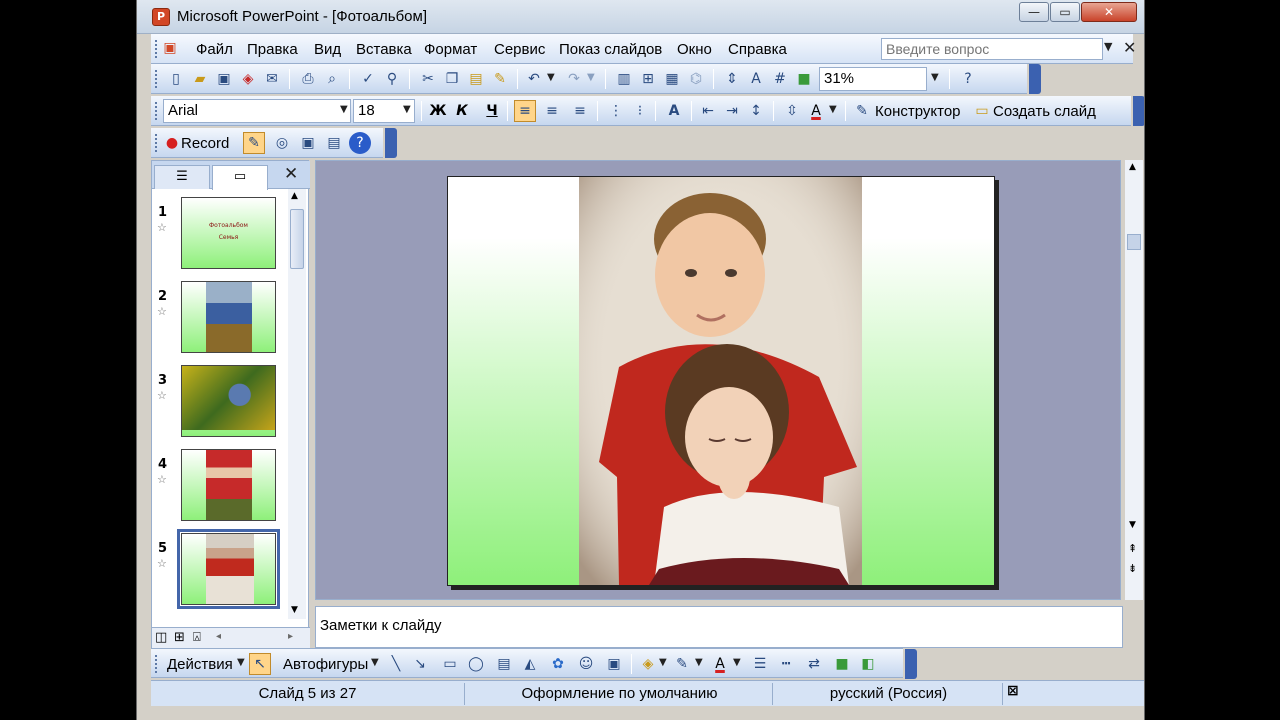  What do you see at coordinates (332, 79) in the screenshot?
I see `print-preview-icon: ⌕` at bounding box center [332, 79].